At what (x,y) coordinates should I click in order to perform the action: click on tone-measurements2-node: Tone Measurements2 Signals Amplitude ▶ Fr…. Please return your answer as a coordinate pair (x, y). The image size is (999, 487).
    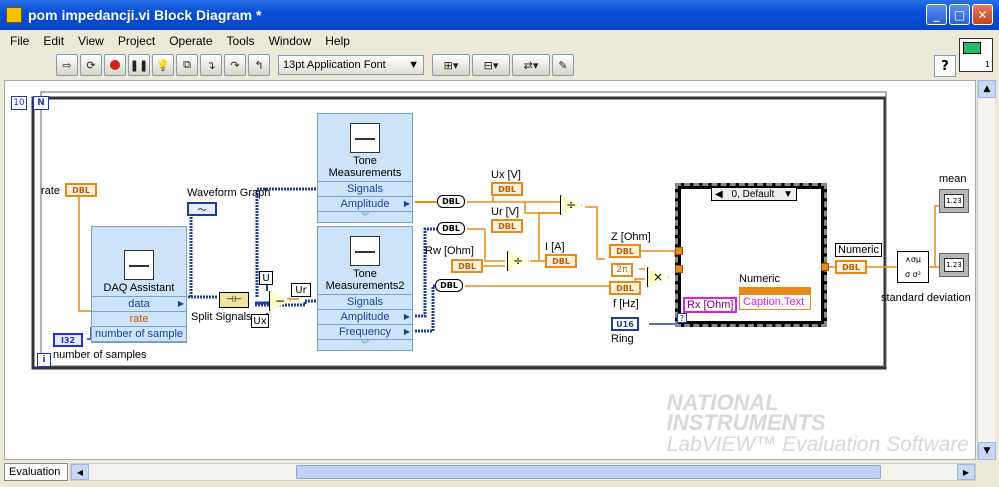
    Looking at the image, I should click on (365, 288).